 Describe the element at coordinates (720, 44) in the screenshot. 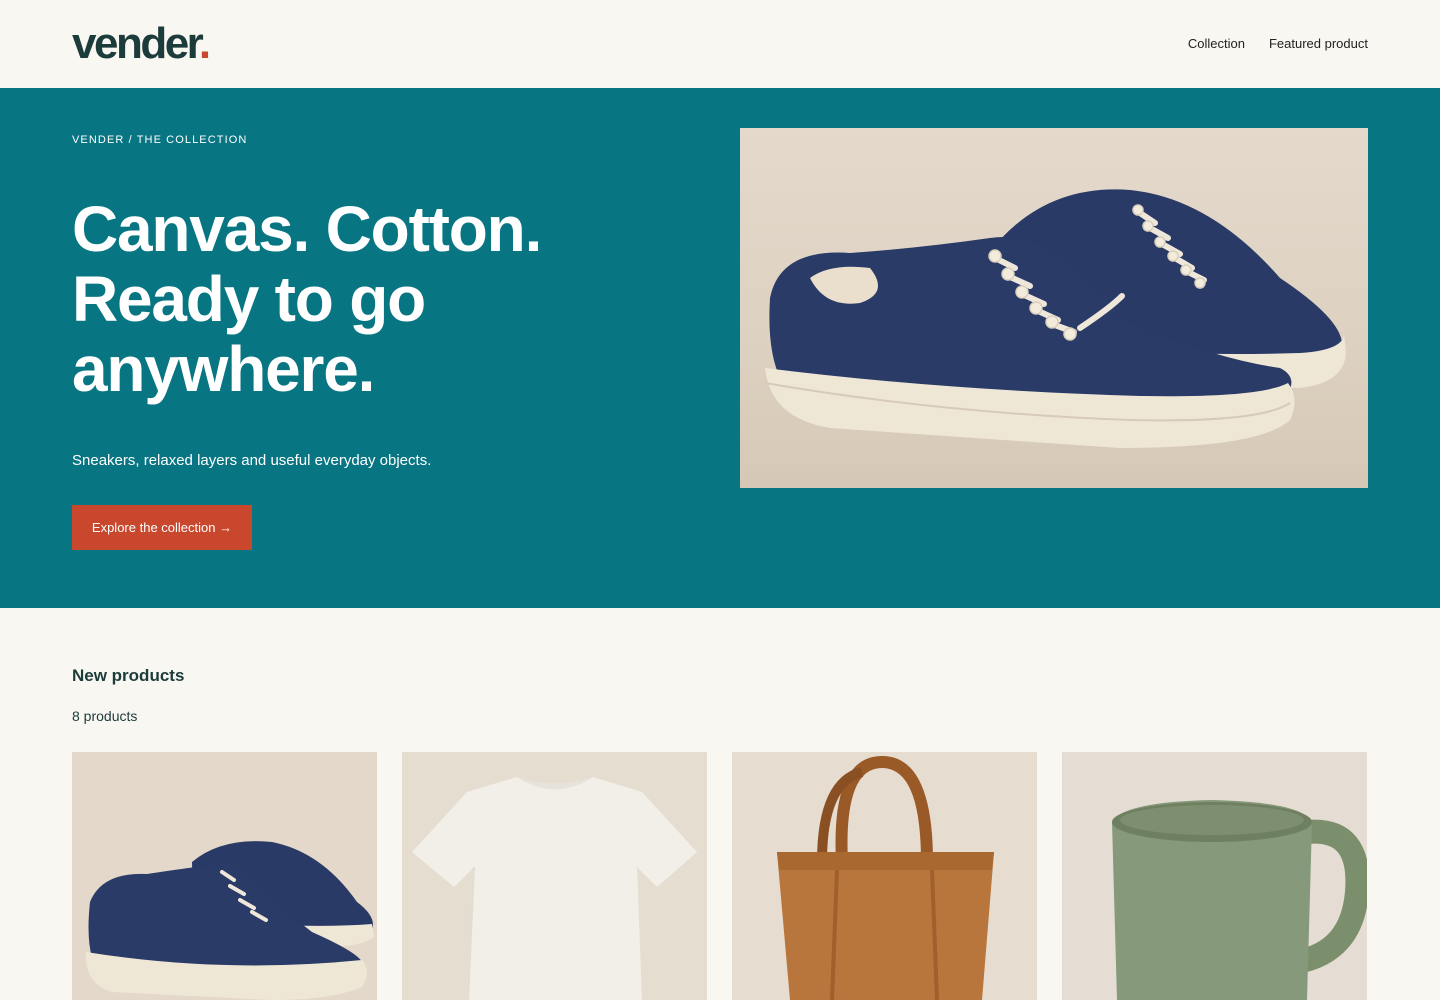

I see `site-header: vender. Collection Featured product` at that location.